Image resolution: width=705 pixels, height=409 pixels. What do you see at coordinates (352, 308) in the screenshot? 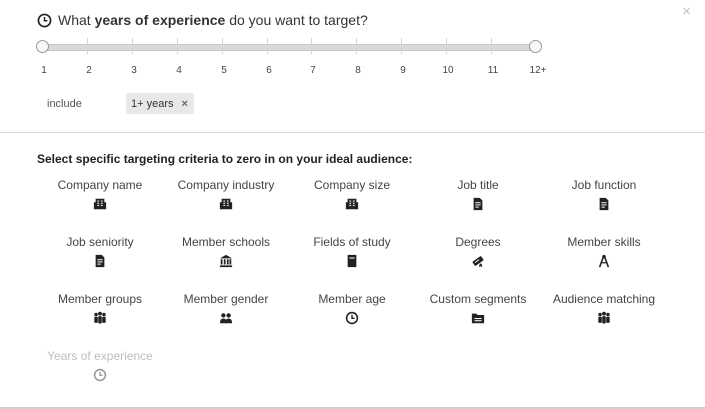
I see `criteria-item-member-age: Member age` at bounding box center [352, 308].